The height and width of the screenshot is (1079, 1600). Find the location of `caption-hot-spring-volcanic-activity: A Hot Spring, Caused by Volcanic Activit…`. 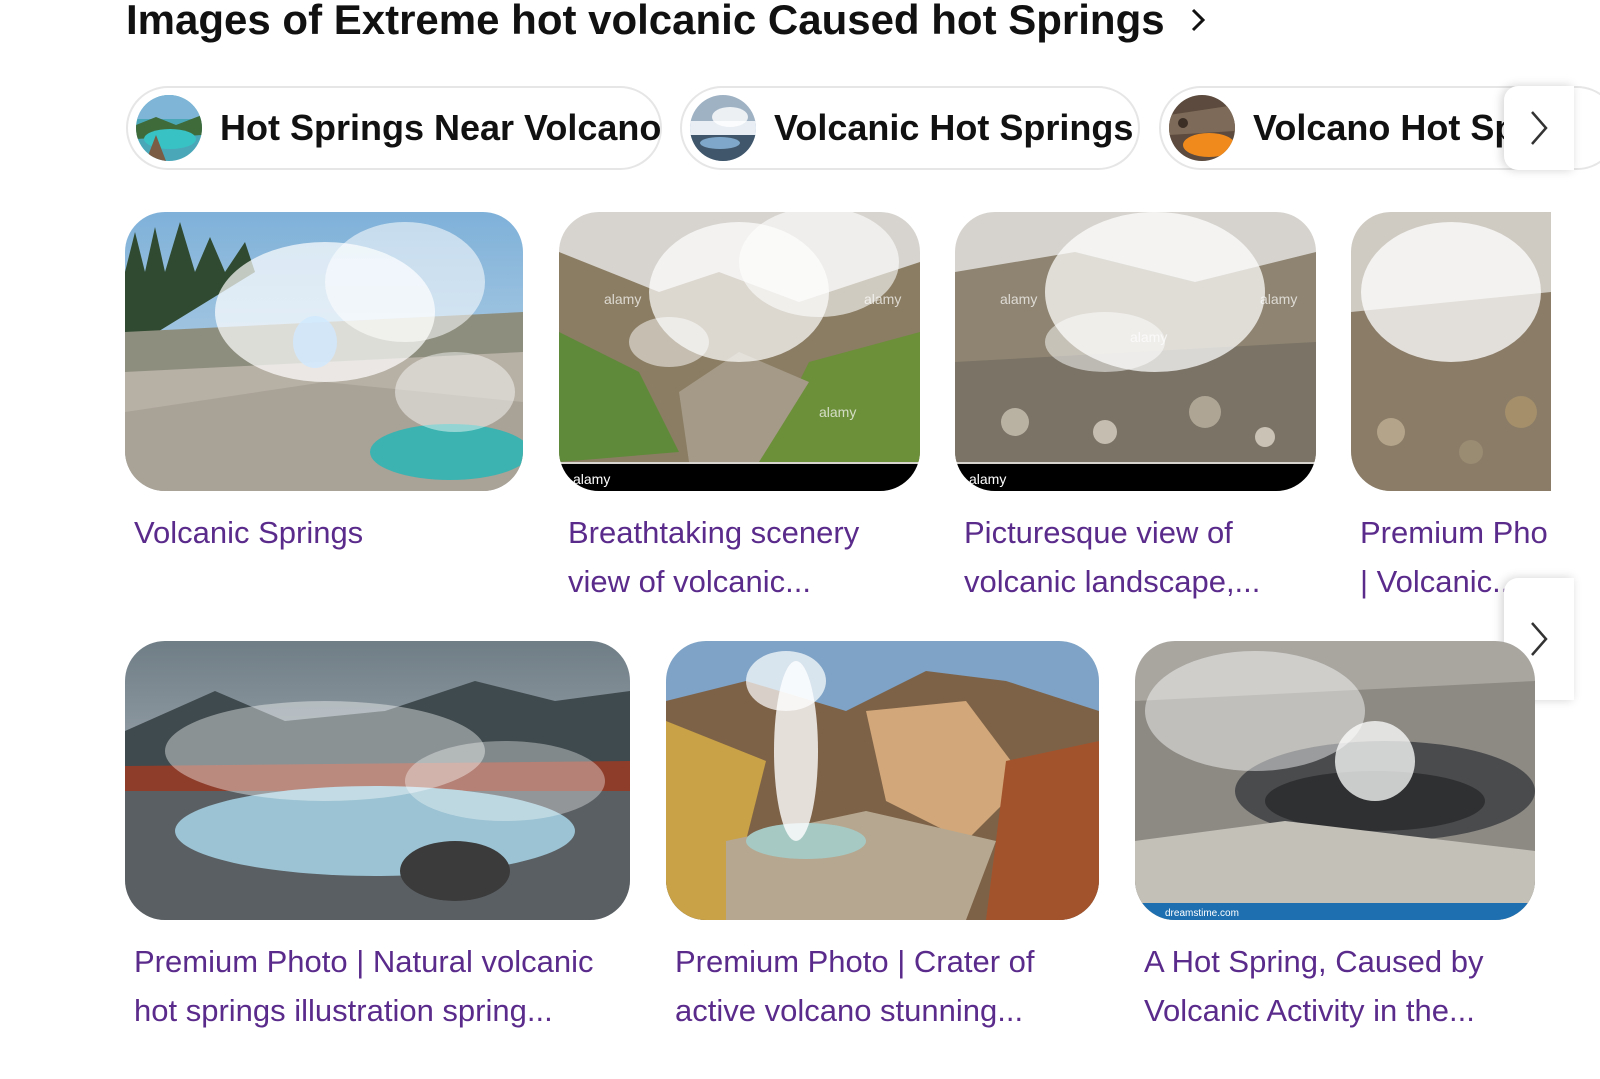

caption-hot-spring-volcanic-activity: A Hot Spring, Caused by Volcanic Activit… is located at coordinates (1344, 986).